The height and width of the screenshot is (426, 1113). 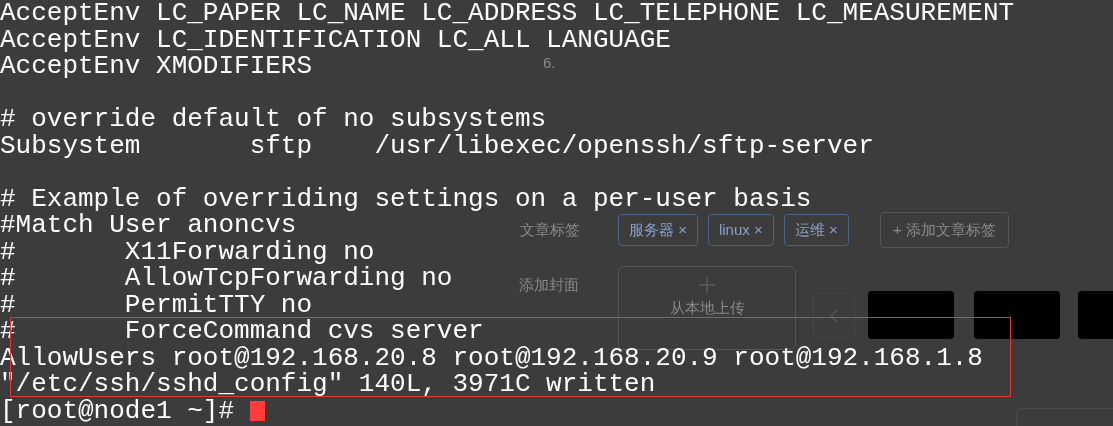 What do you see at coordinates (740, 230) in the screenshot?
I see `tag-chip: linux ×` at bounding box center [740, 230].